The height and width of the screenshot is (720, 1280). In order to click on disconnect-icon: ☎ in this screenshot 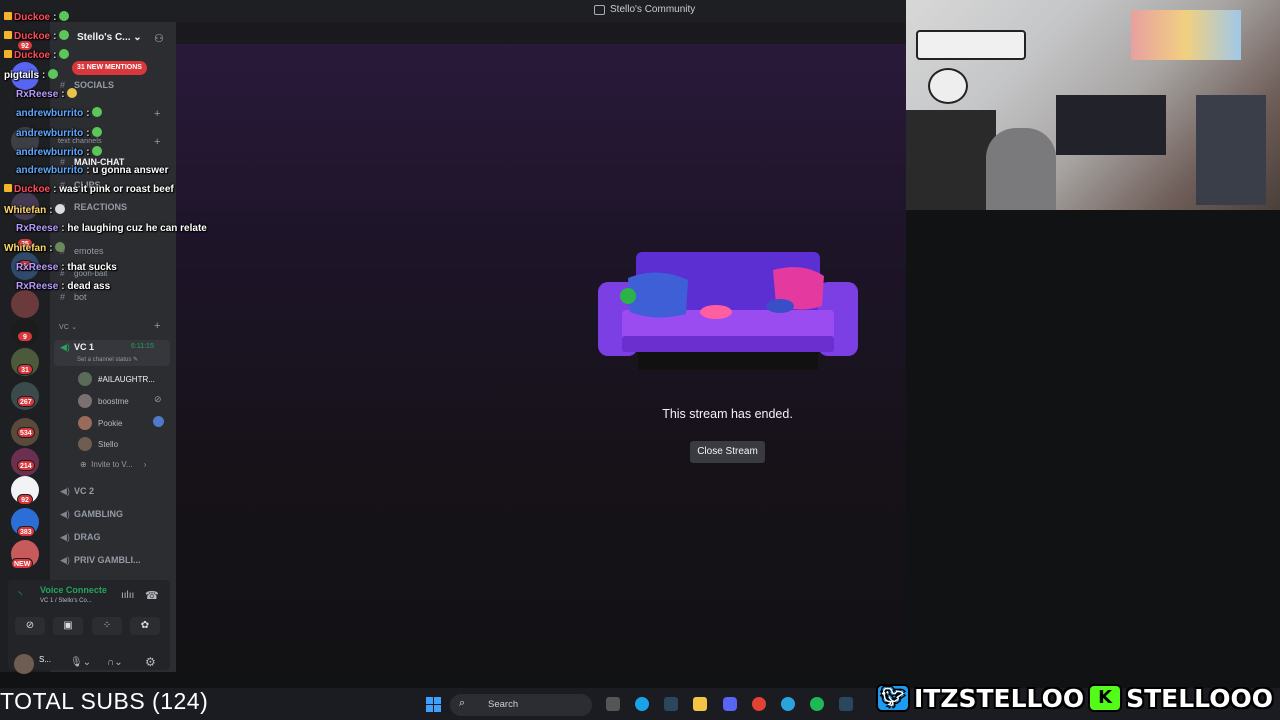, I will do `click(152, 595)`.